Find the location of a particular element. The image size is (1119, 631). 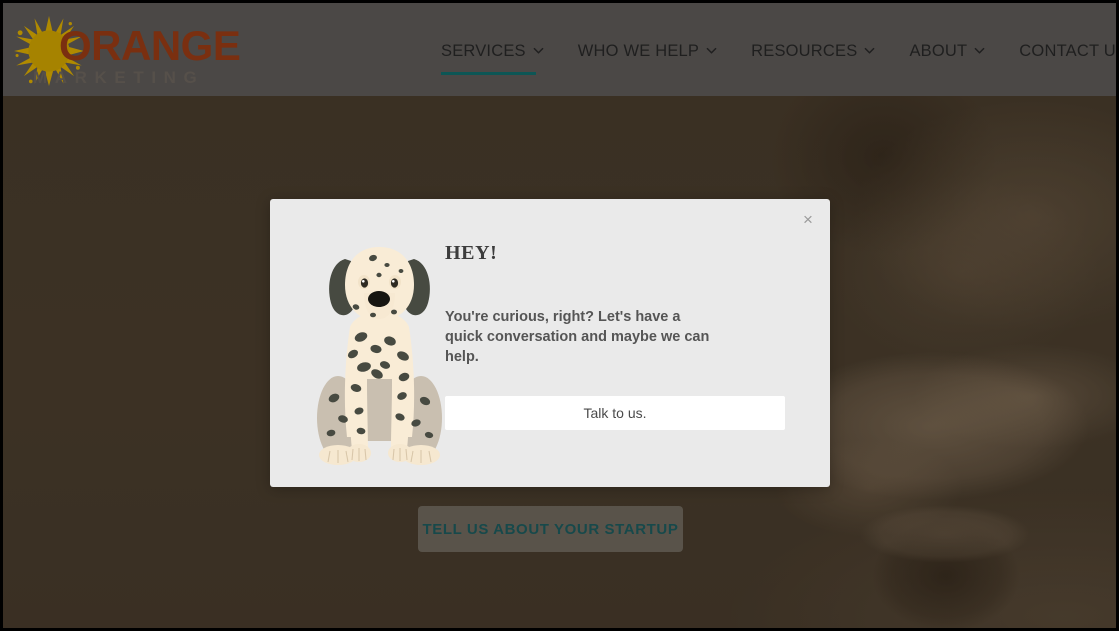

nav-label: SERVICES is located at coordinates (483, 50).